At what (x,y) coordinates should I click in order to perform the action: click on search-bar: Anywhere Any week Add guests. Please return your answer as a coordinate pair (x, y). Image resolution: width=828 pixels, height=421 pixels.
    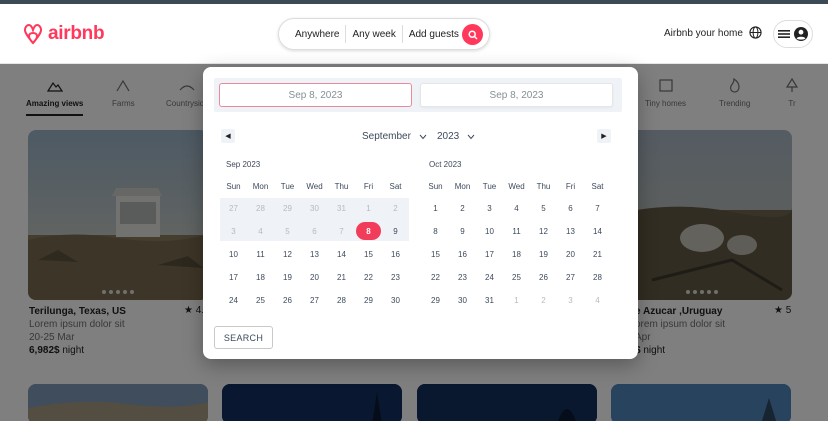
    Looking at the image, I should click on (384, 34).